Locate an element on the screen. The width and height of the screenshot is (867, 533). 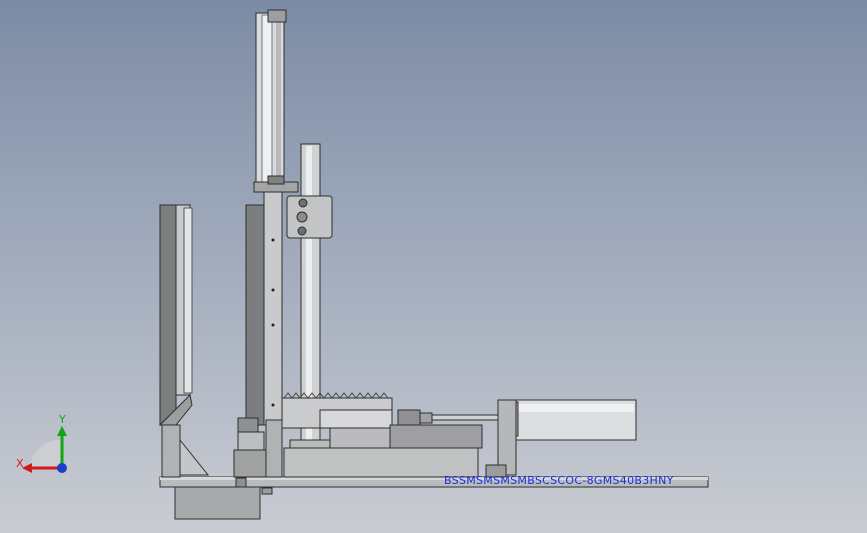
left-vertical-guide is located at coordinates (184, 341).